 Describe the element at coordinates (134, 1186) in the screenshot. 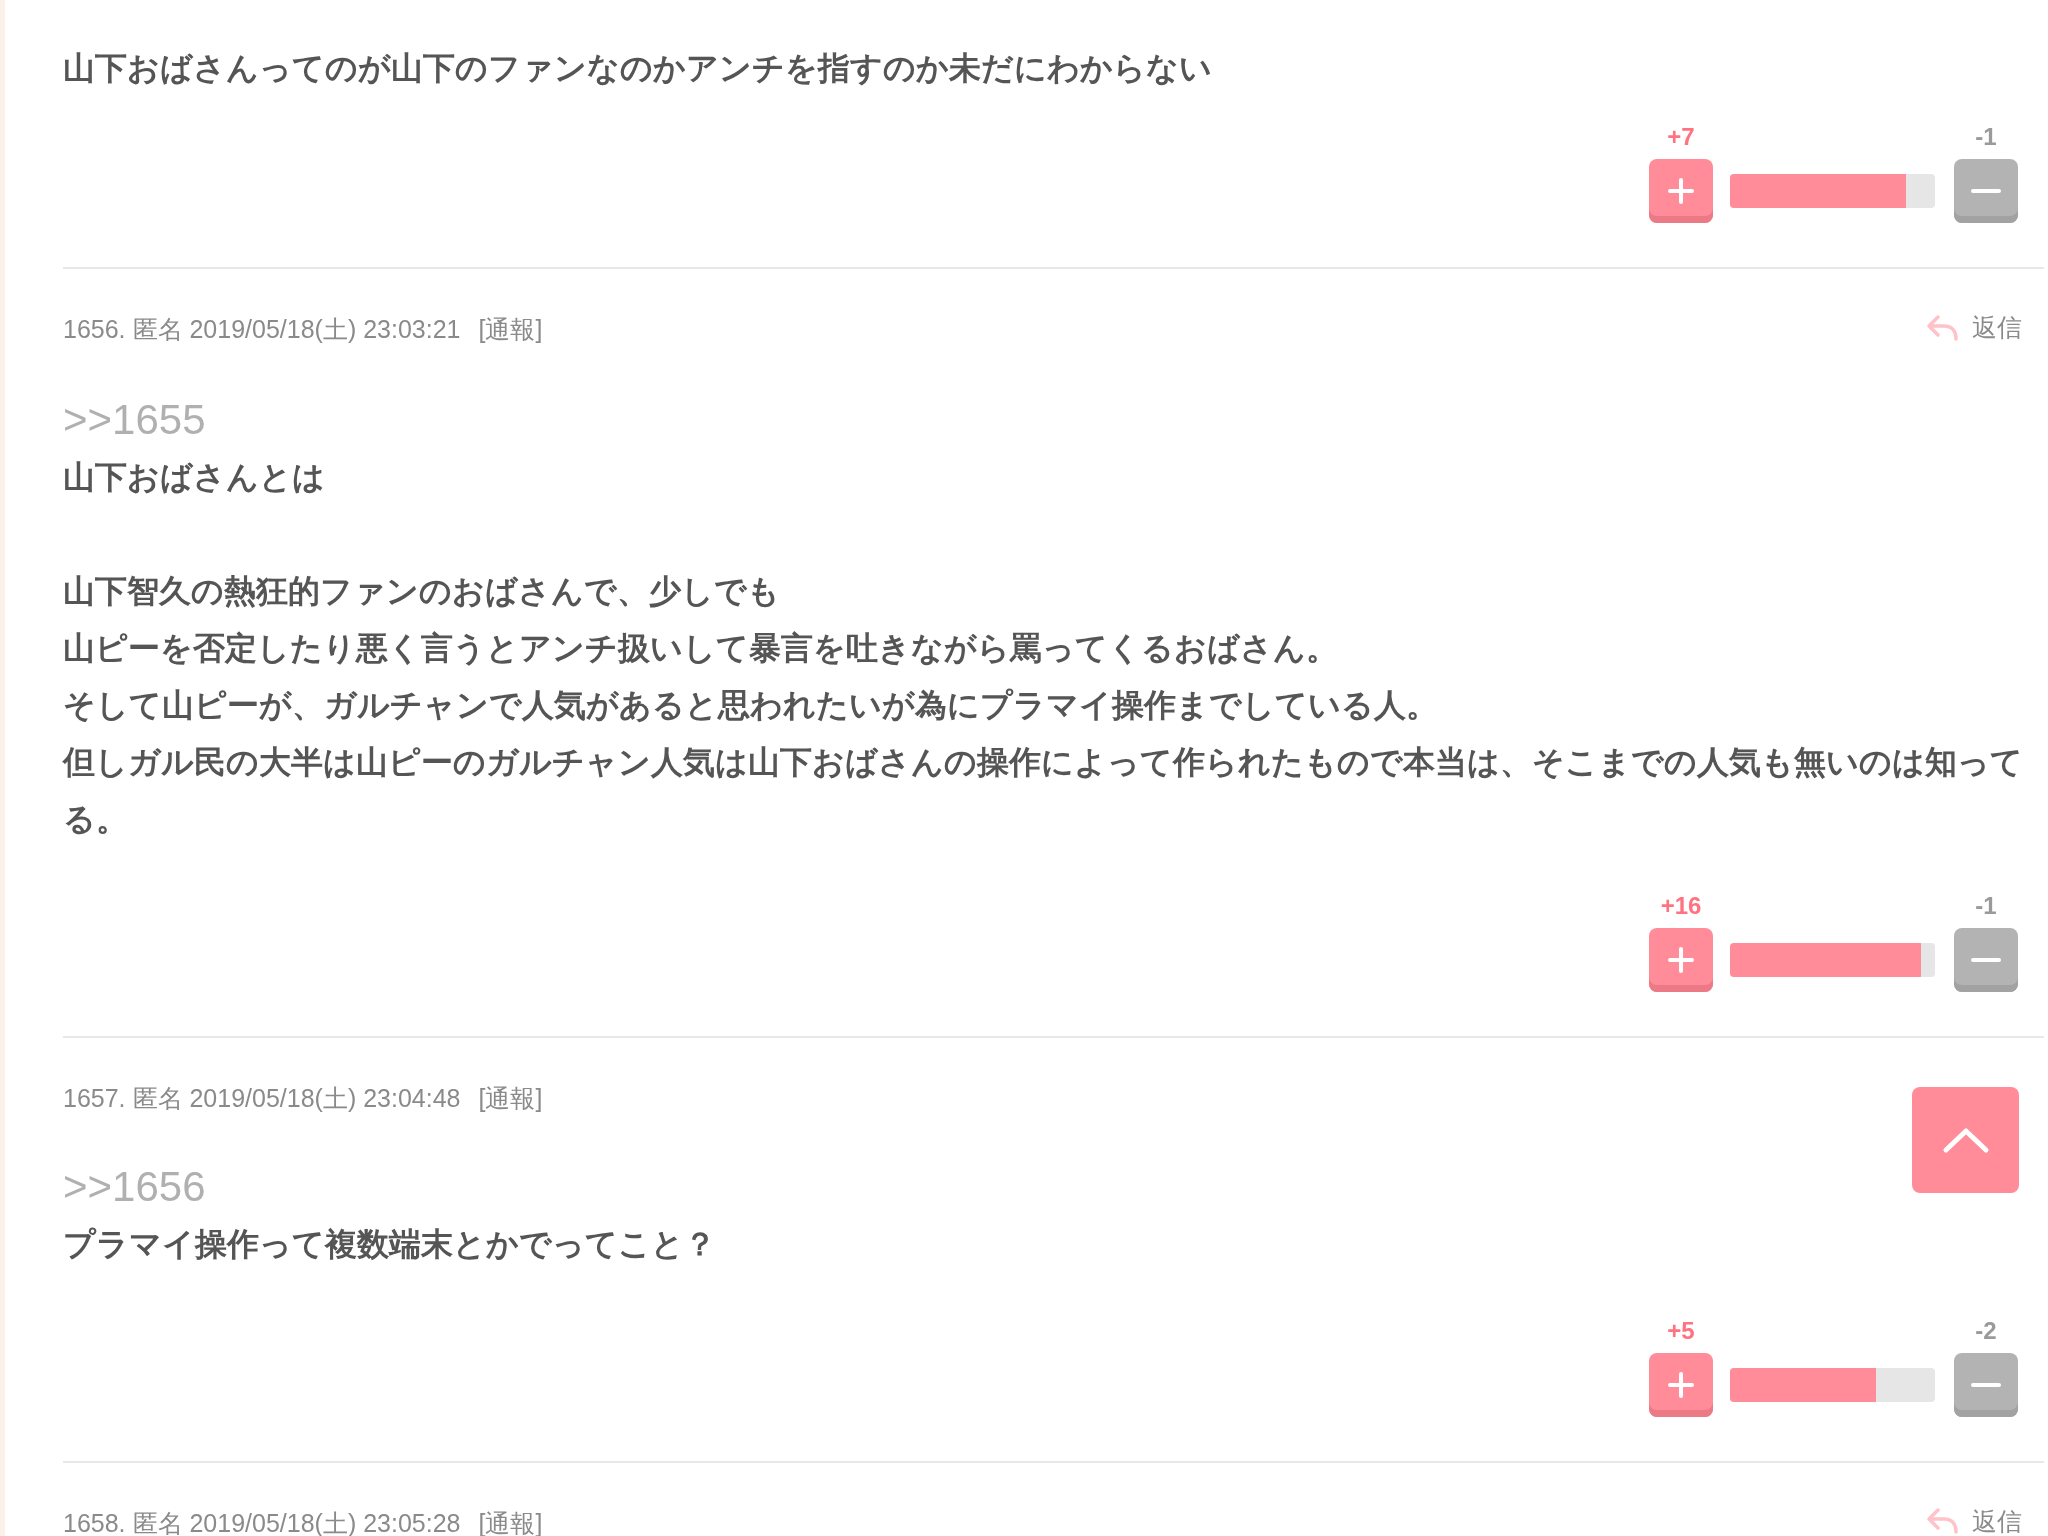

I see `reply-anchor-link: >>1656` at that location.